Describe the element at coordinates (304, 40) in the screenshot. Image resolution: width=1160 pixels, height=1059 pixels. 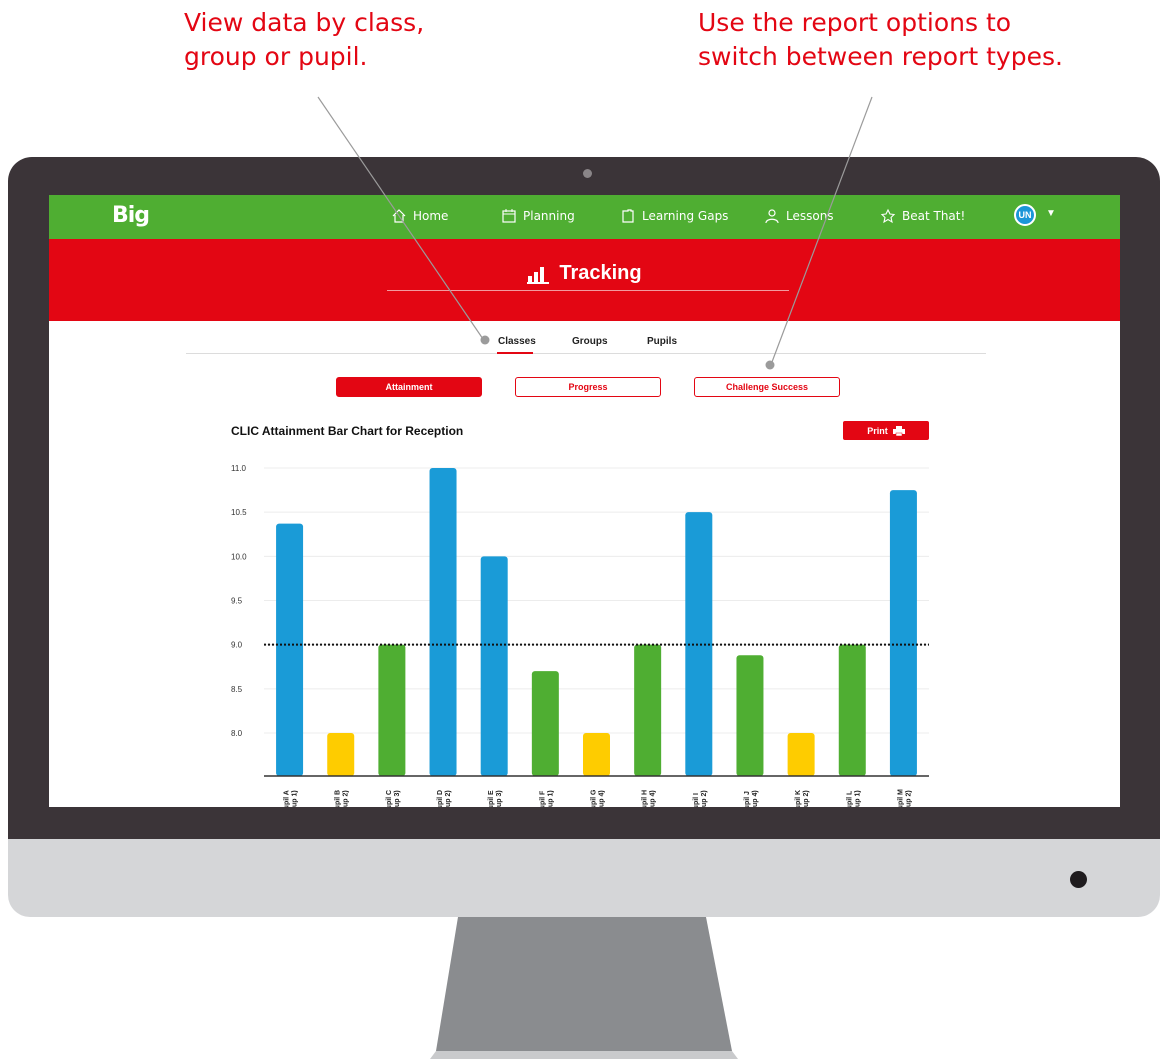
I see `annotation-classes: View data by class, group or pupil.` at that location.